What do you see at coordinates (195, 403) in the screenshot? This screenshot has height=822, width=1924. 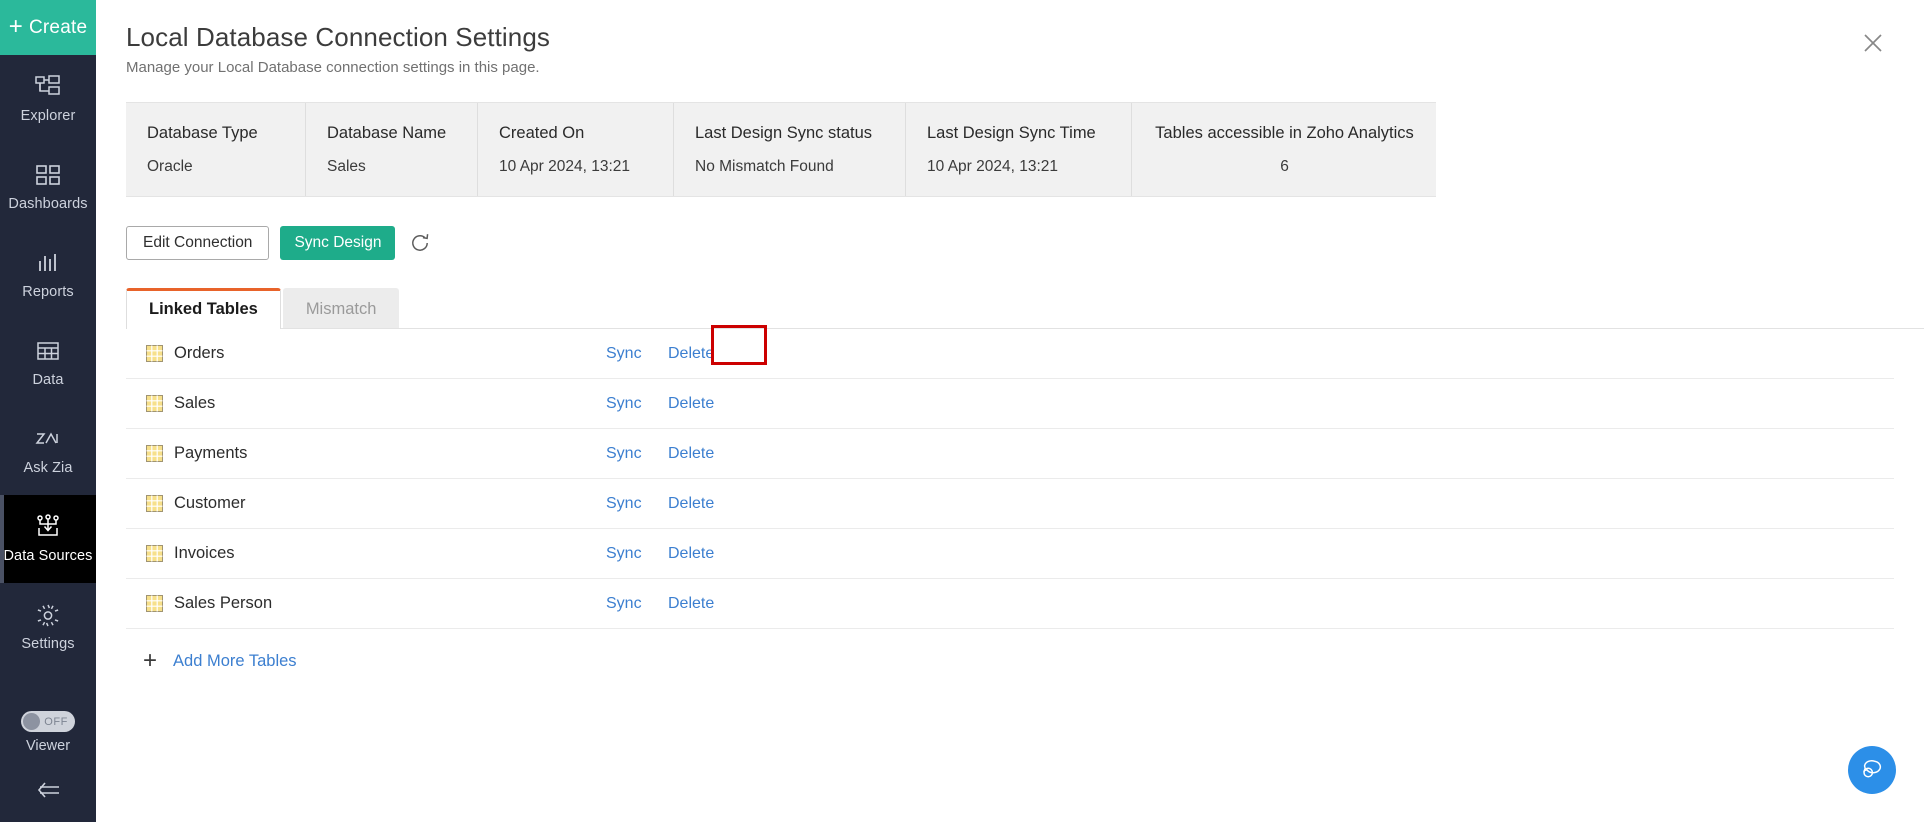 I see `table-name: Sales` at bounding box center [195, 403].